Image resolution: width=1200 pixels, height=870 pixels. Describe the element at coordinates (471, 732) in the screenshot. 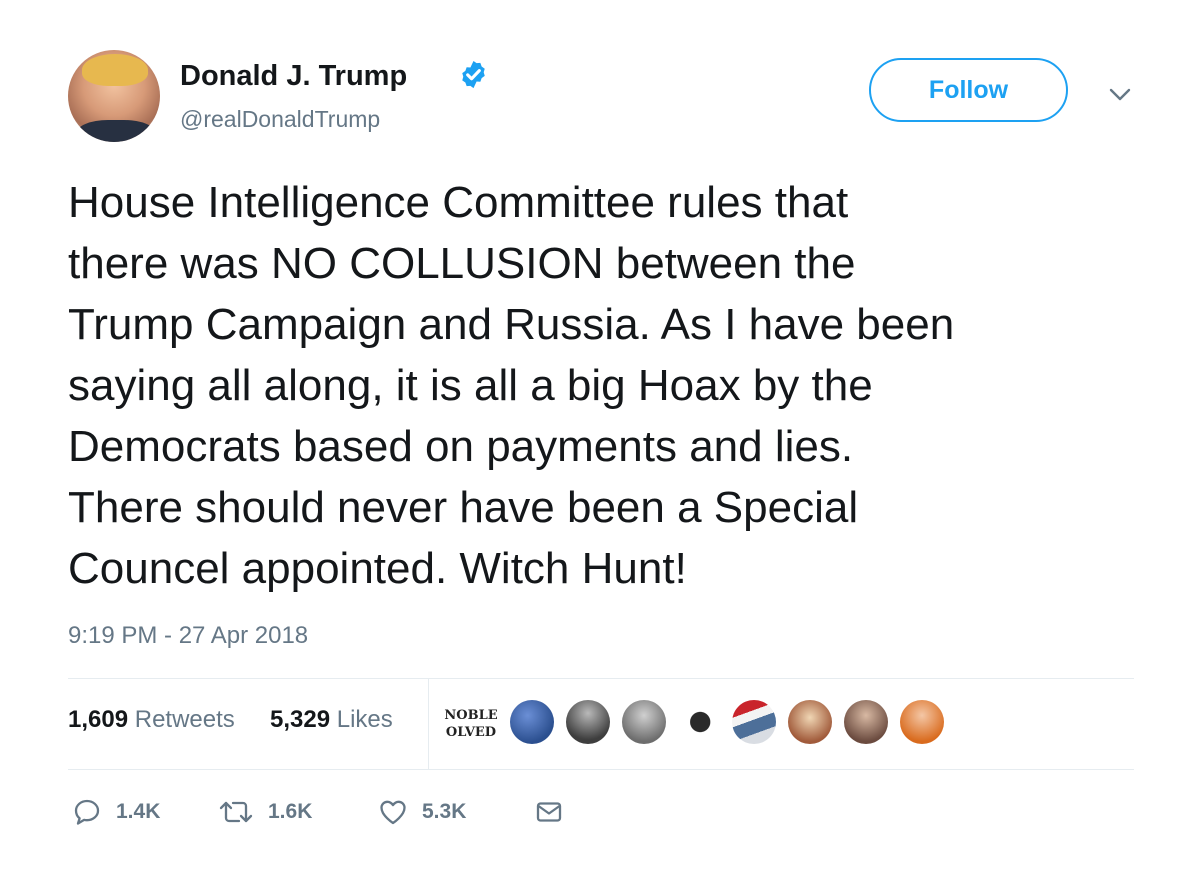

I see `svg-text: OLVED` at that location.